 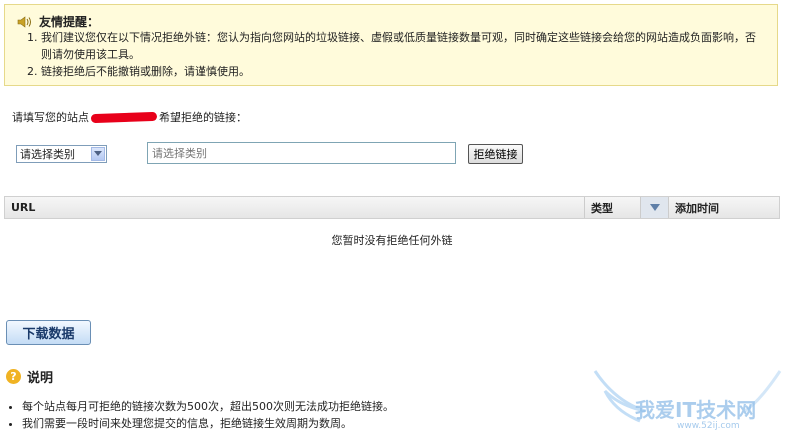 I want to click on table-header: URL 类型 添加时间, so click(x=392, y=207).